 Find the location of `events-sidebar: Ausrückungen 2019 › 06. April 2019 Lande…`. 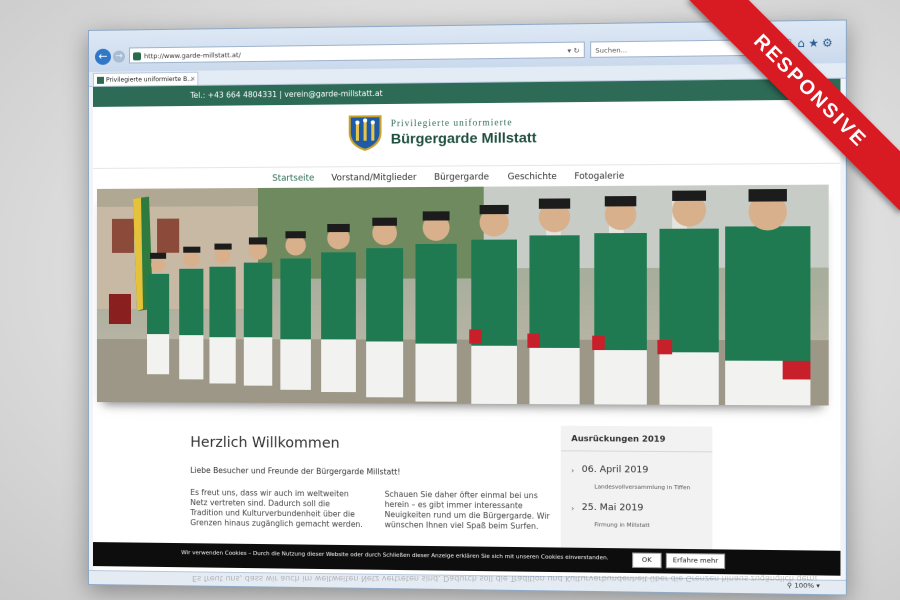

events-sidebar: Ausrückungen 2019 › 06. April 2019 Lande… is located at coordinates (636, 493).